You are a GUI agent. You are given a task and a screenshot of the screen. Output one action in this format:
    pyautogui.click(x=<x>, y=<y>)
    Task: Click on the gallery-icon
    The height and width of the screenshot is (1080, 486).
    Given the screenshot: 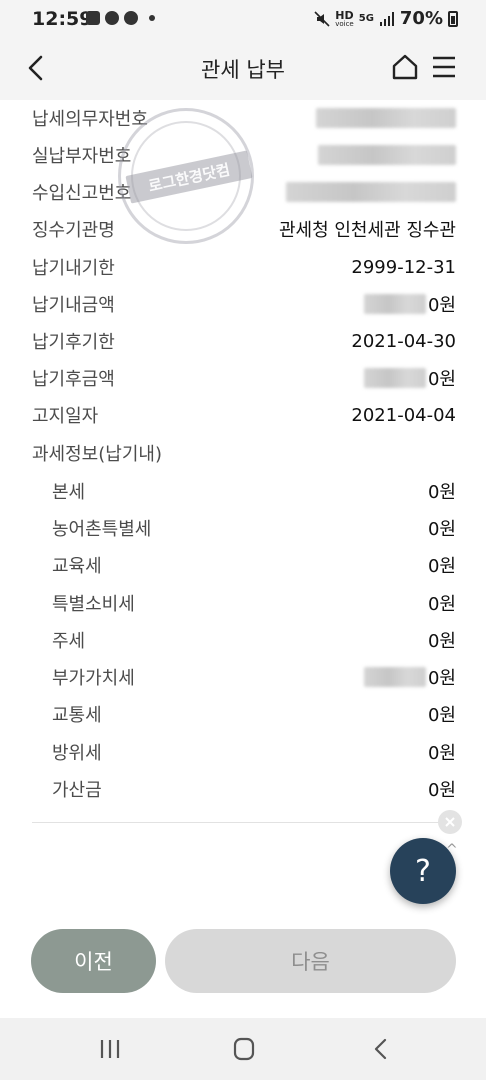 What is the action you would take?
    pyautogui.click(x=93, y=18)
    